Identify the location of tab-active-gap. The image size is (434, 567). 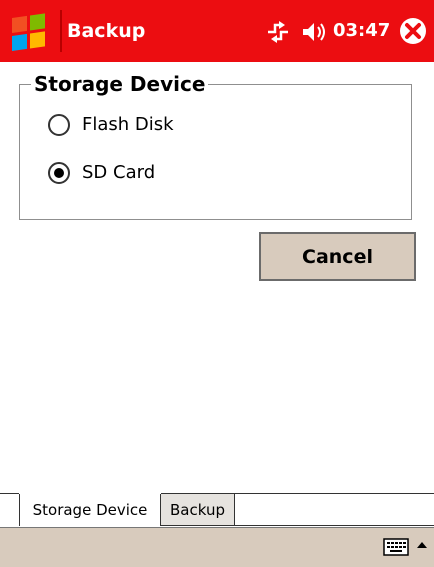
(90, 493).